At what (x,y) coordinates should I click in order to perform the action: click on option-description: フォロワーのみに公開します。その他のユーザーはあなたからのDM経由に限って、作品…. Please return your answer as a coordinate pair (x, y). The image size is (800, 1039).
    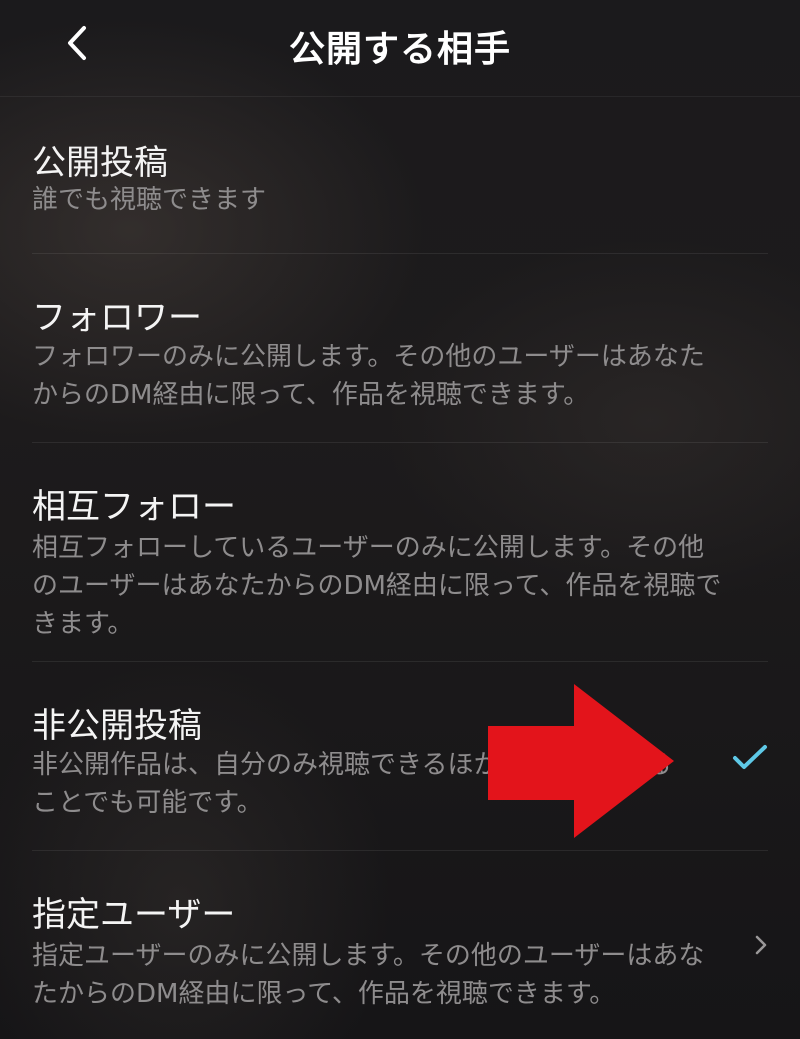
    Looking at the image, I should click on (368, 376).